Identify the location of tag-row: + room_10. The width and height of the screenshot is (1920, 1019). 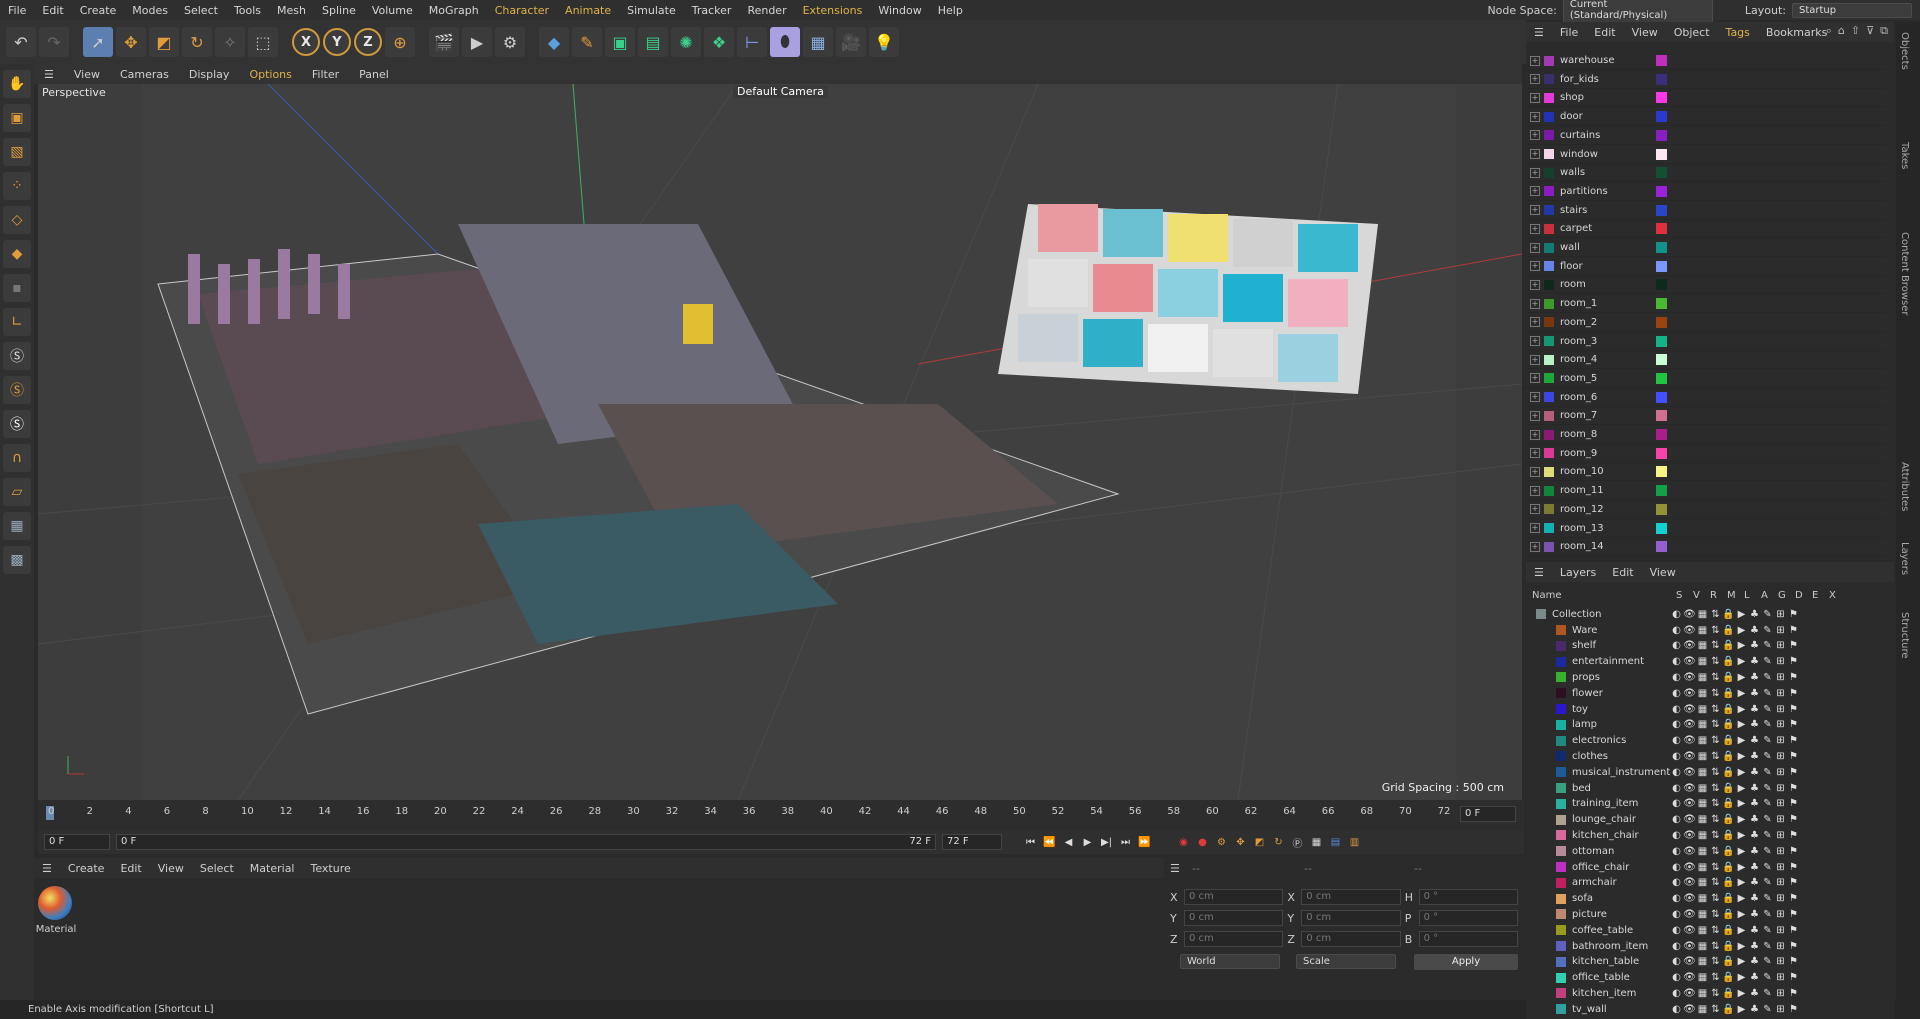
(1706, 472).